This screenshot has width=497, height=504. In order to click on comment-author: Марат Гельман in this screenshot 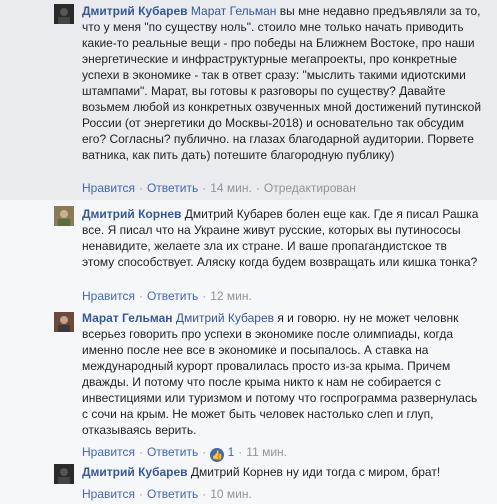, I will do `click(127, 318)`.